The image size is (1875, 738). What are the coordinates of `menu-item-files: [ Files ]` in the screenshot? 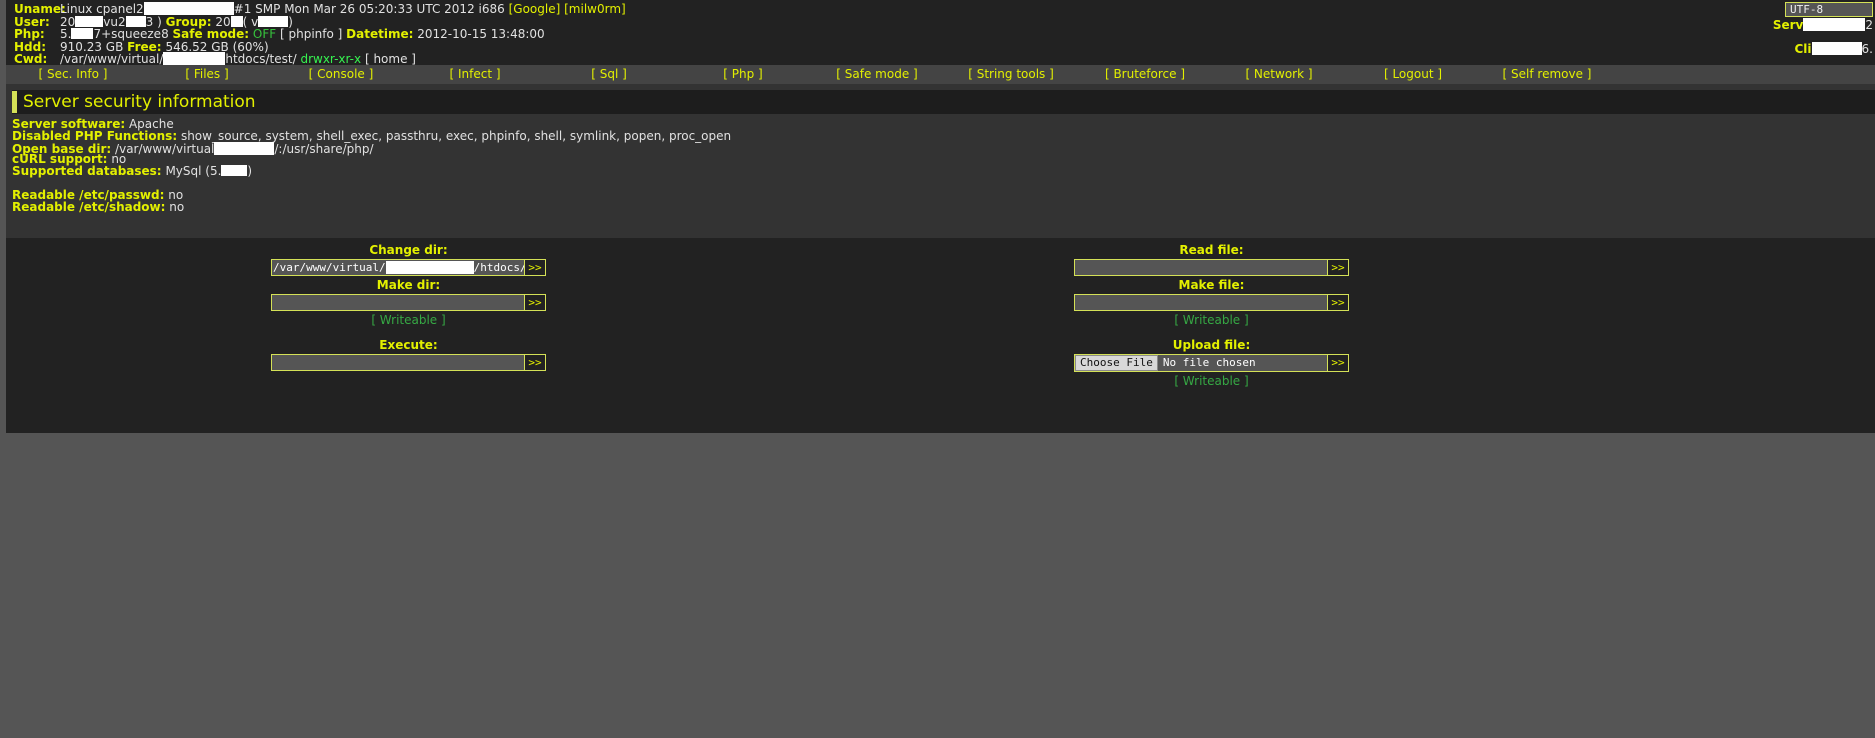 It's located at (207, 74).